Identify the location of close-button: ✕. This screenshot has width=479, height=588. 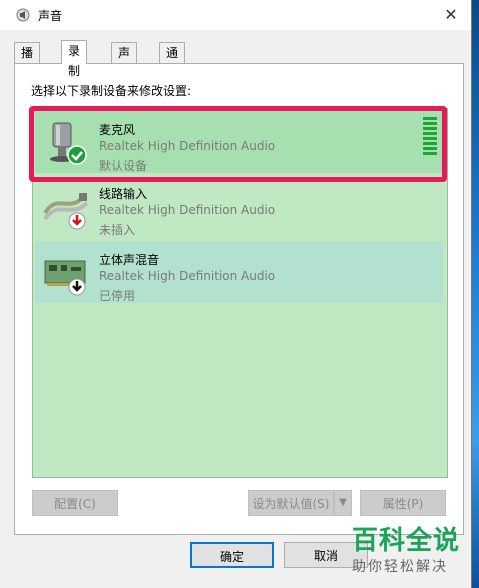
(451, 15).